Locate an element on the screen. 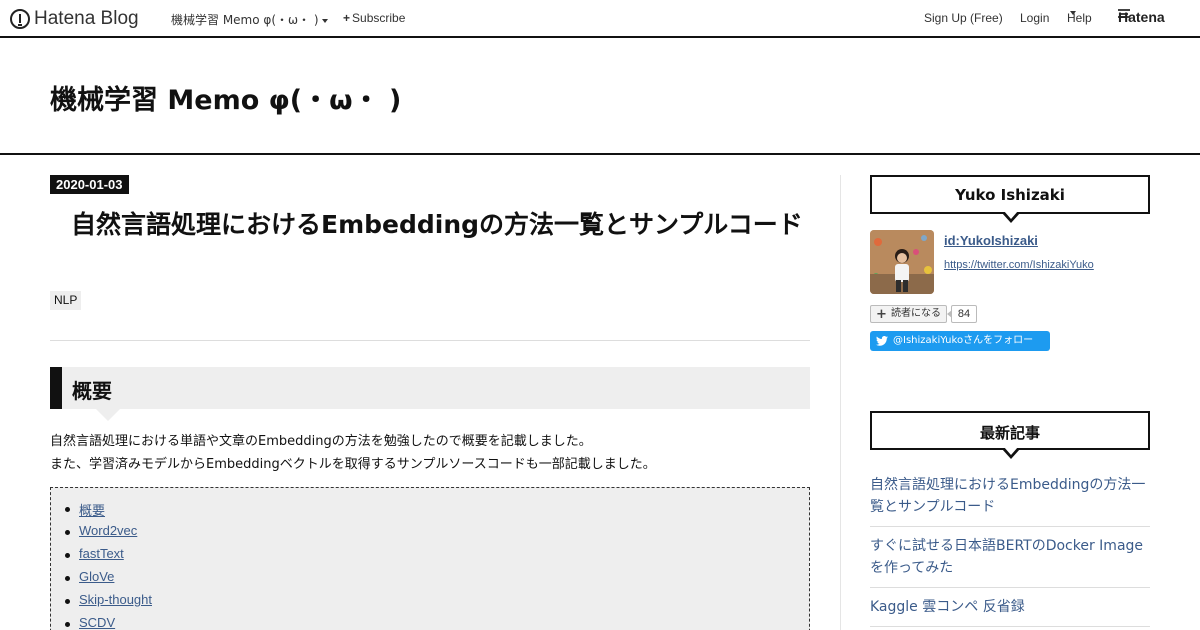 This screenshot has height=630, width=1200. avatar is located at coordinates (902, 262).